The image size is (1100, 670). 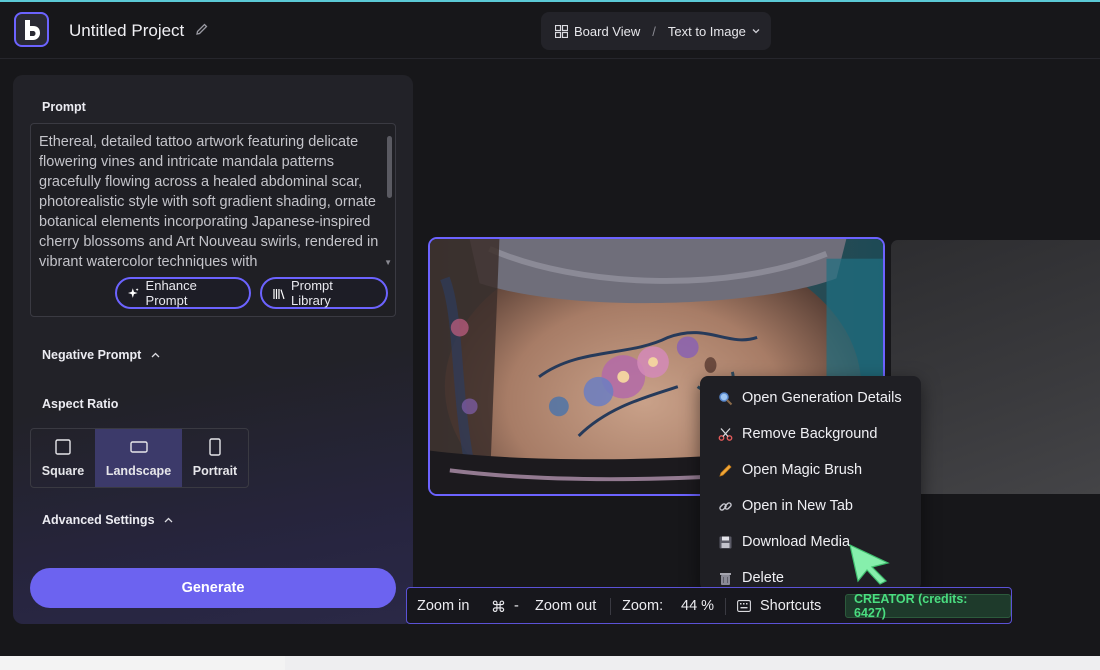 What do you see at coordinates (928, 606) in the screenshot?
I see `credits-badge: CREATOR (credits: 6427)` at bounding box center [928, 606].